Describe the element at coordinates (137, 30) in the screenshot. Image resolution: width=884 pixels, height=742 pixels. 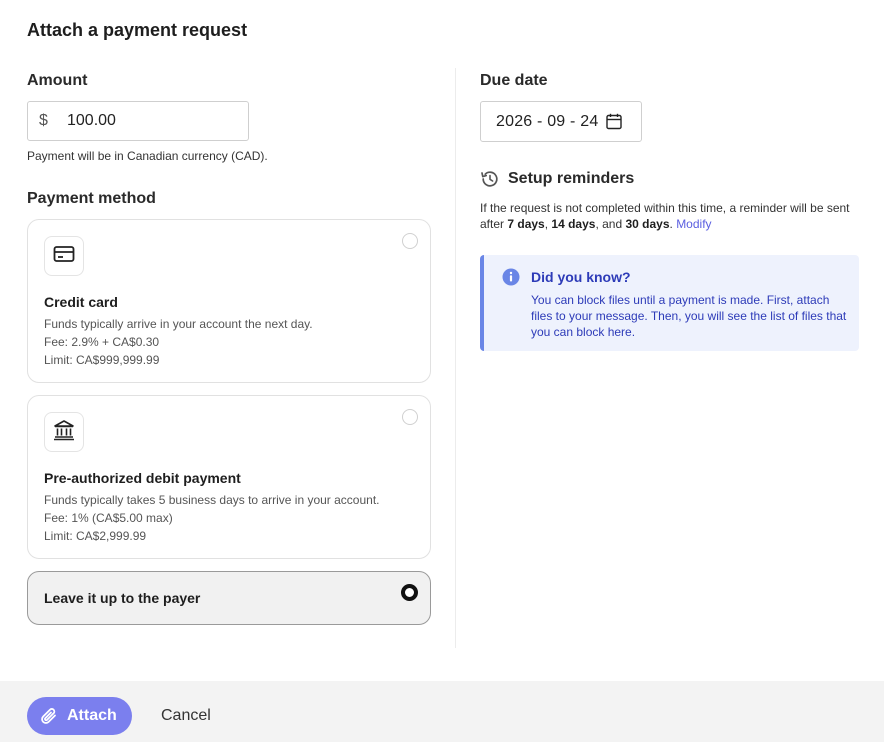
I see `dialog-title: Attach a payment request` at that location.